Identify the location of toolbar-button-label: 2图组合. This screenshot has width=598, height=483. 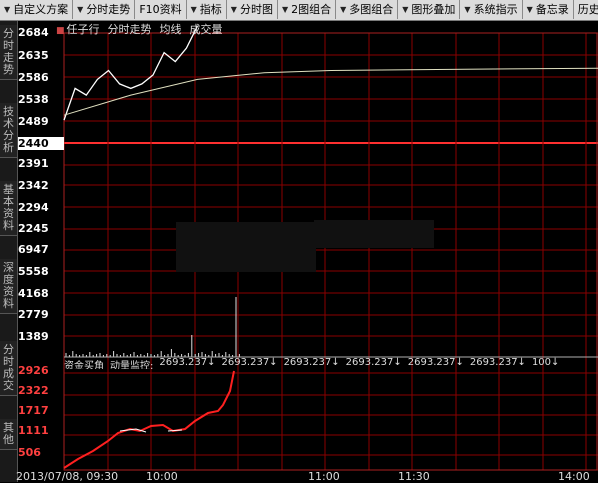
(311, 9).